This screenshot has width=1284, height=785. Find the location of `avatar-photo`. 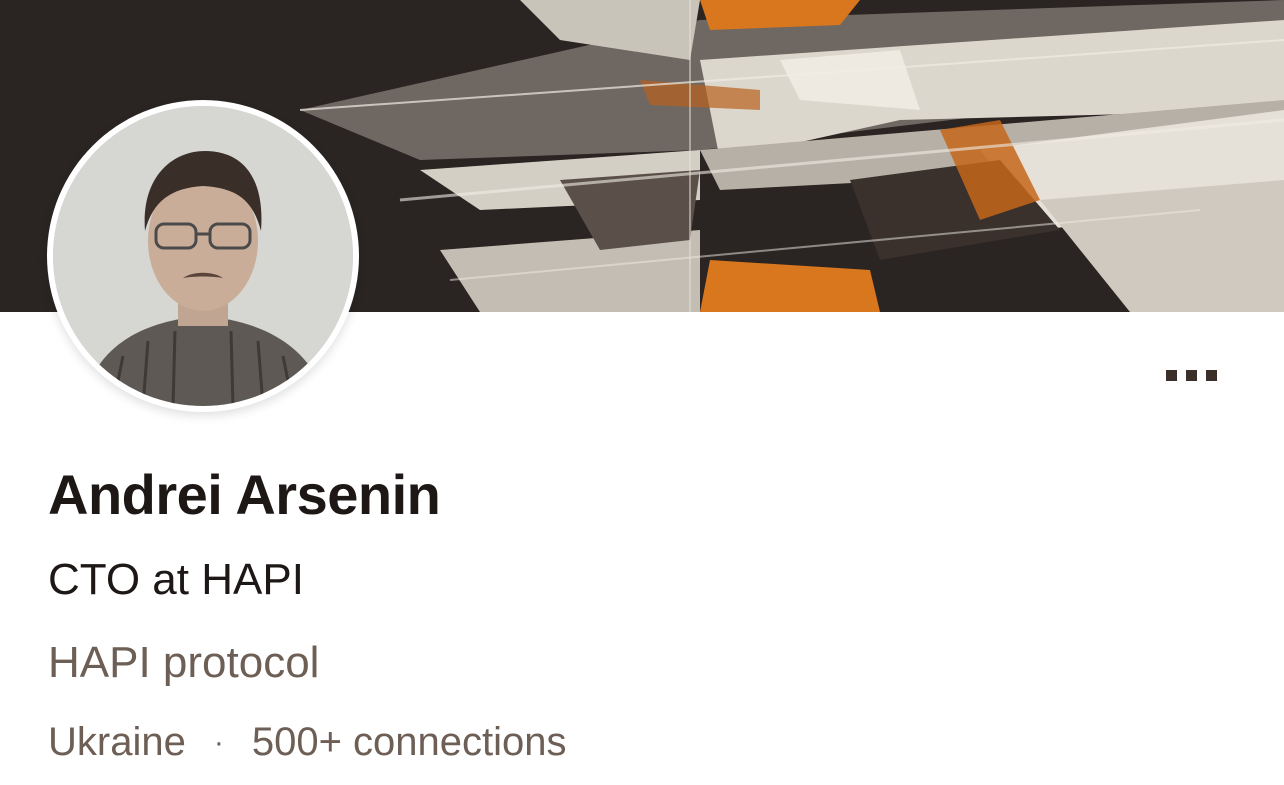

avatar-photo is located at coordinates (203, 256).